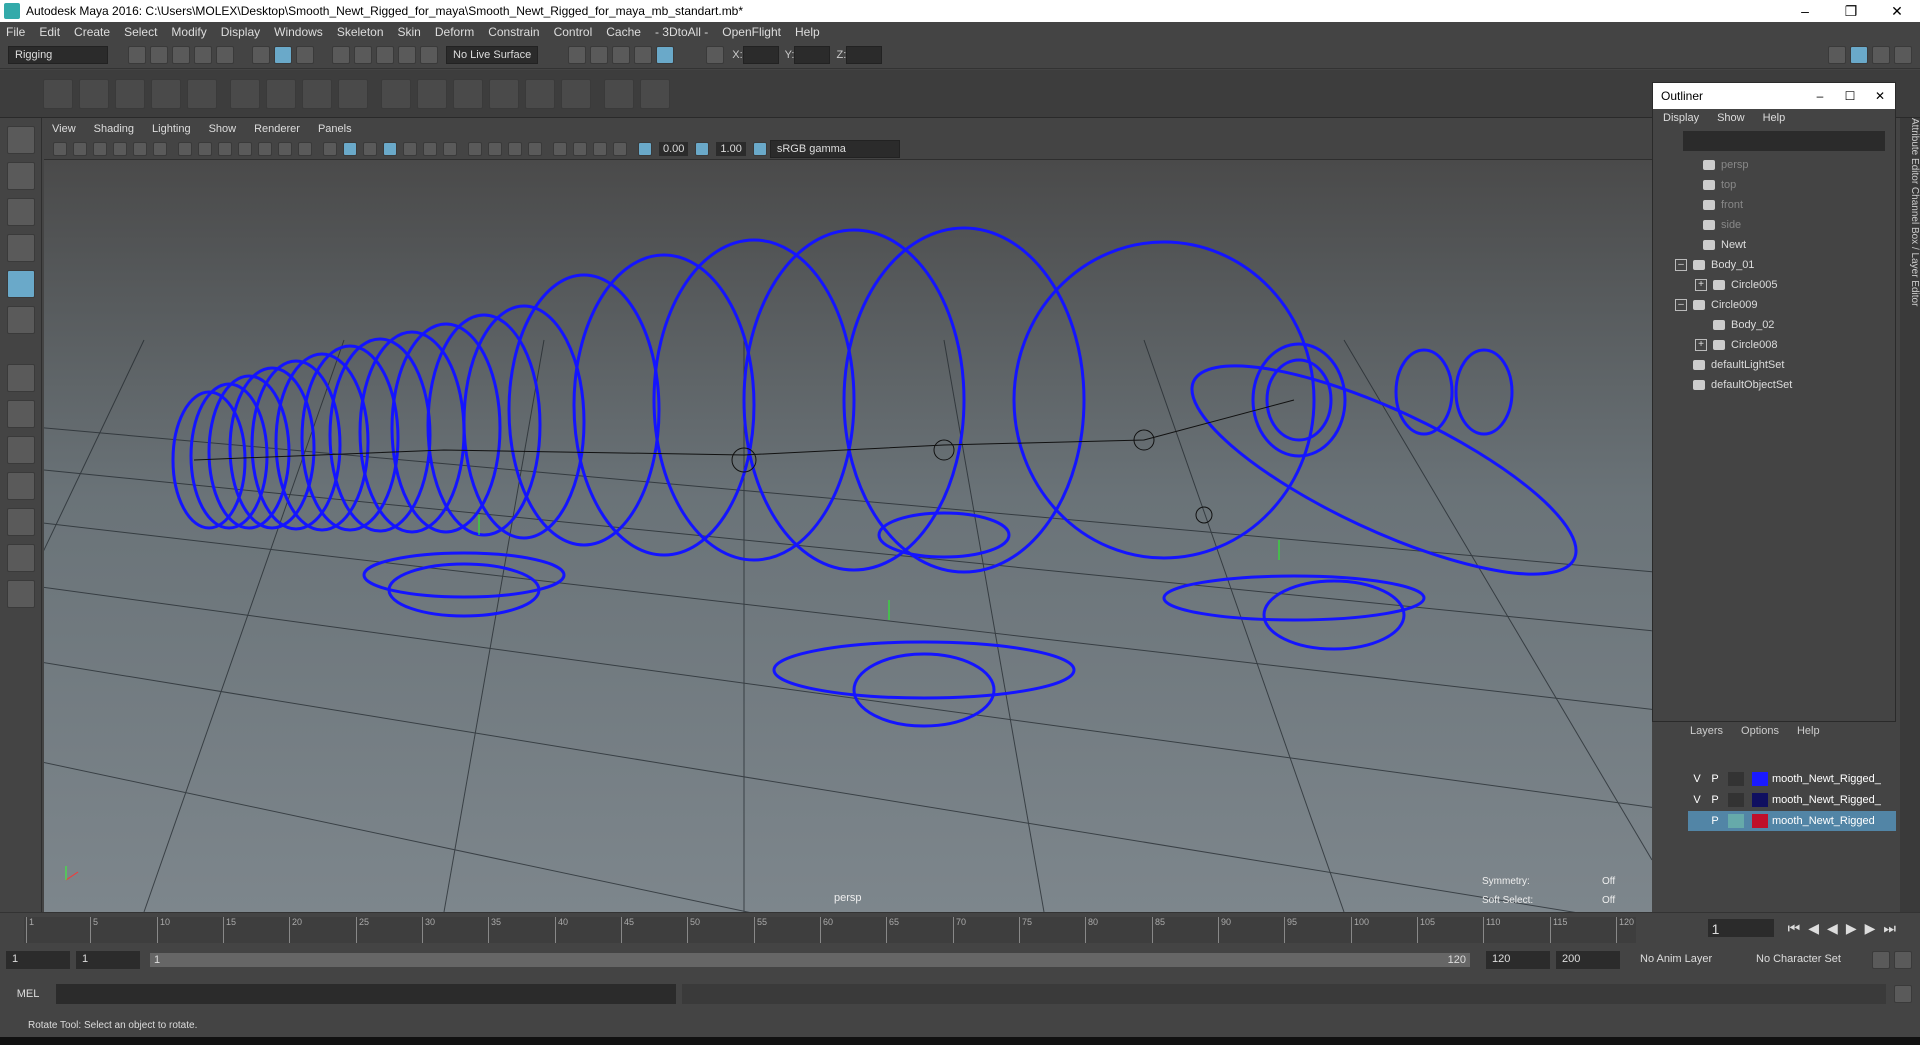 The image size is (1920, 1045). I want to click on move-tool-icon, so click(20, 248).